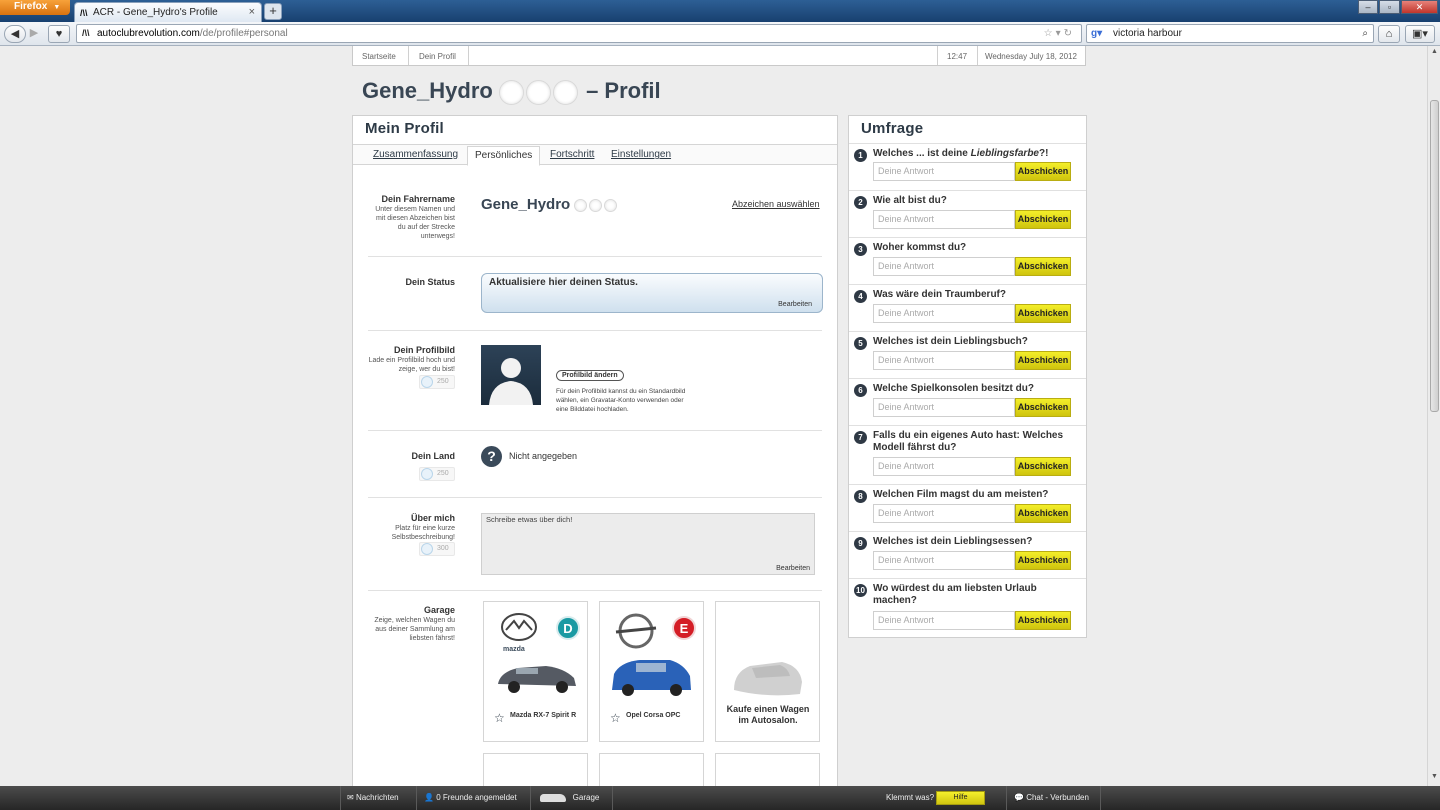 This screenshot has width=1440, height=810. I want to click on avatar, so click(511, 375).